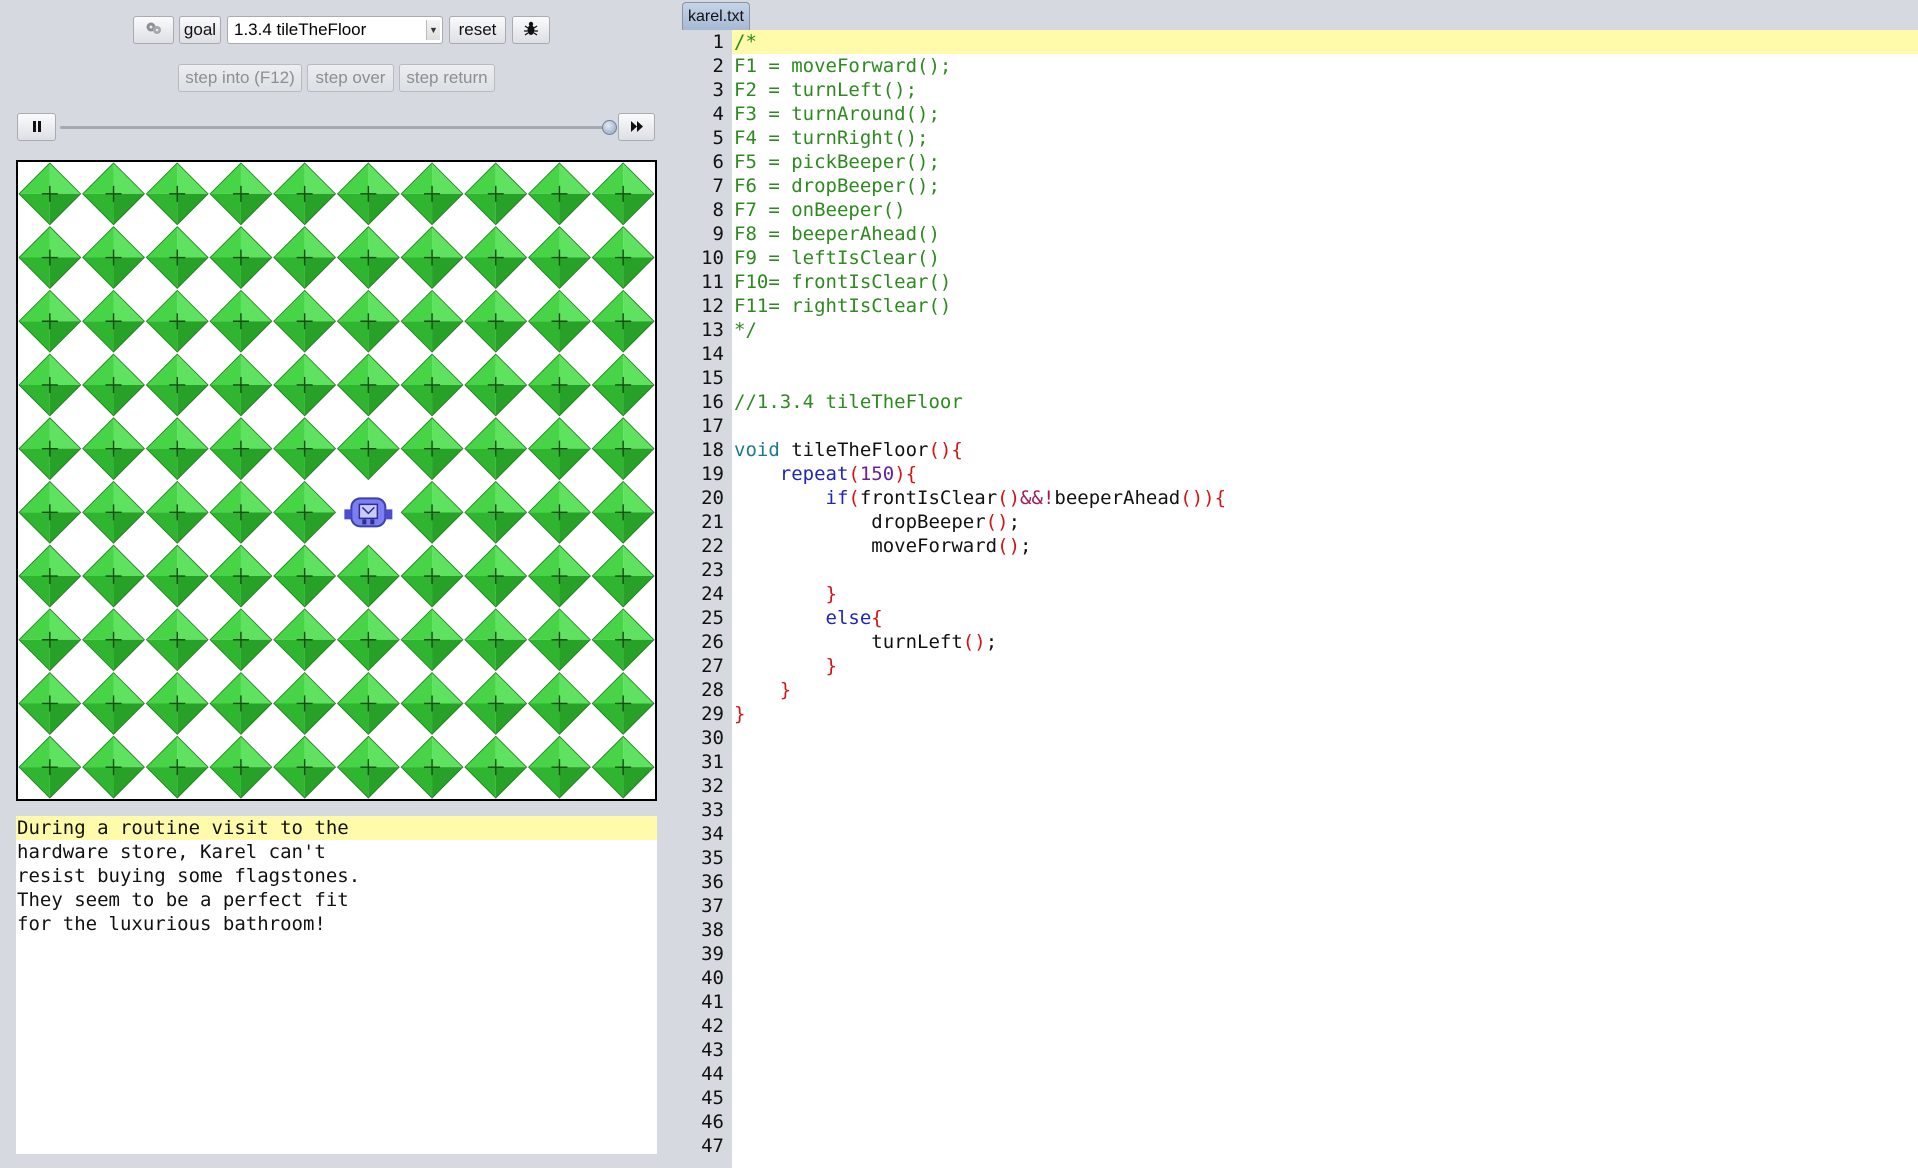 The image size is (1918, 1168). I want to click on code-line: F2 = turnLeft();, so click(1325, 90).